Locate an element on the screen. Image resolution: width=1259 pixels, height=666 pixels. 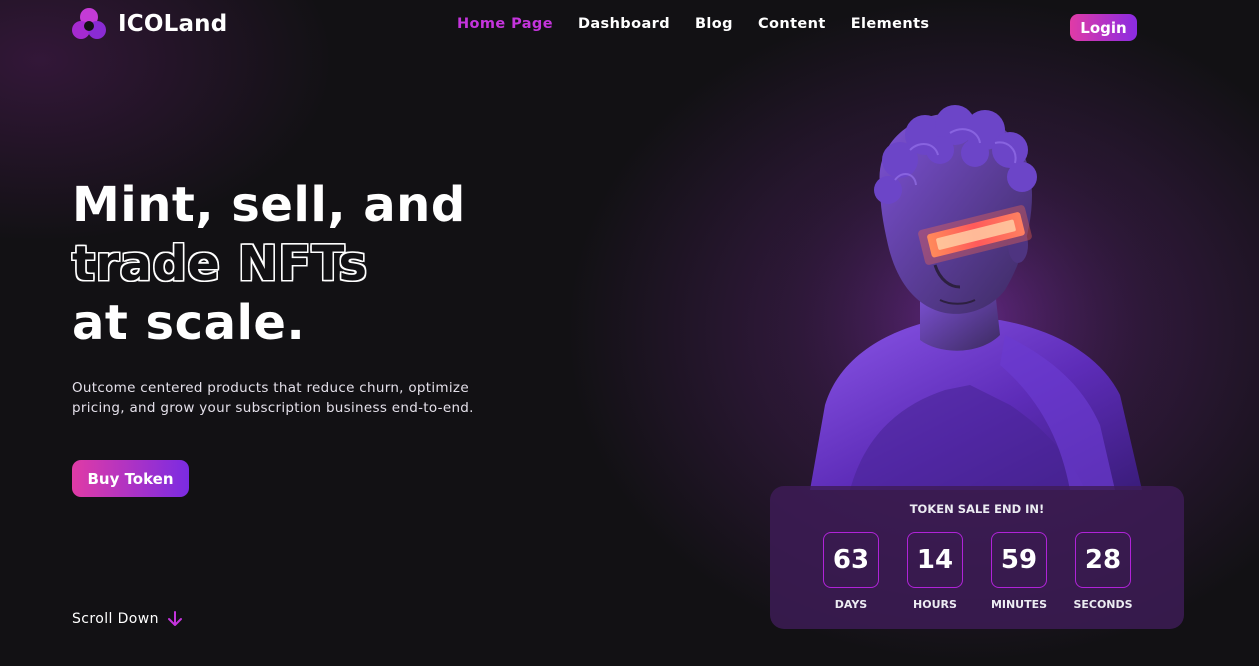
hero-title-line-1: Mint, sell, and is located at coordinates (269, 205).